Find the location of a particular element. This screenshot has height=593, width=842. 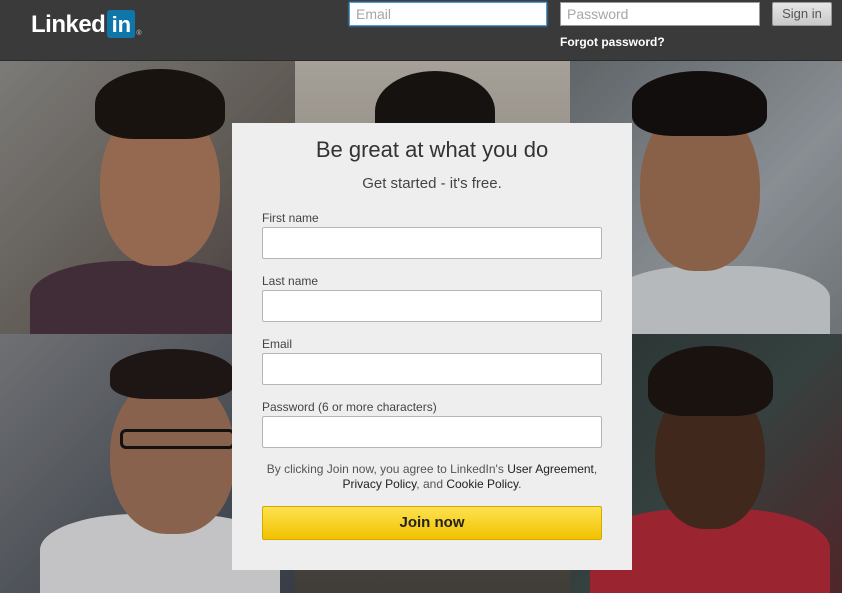

header-password-input is located at coordinates (660, 14).